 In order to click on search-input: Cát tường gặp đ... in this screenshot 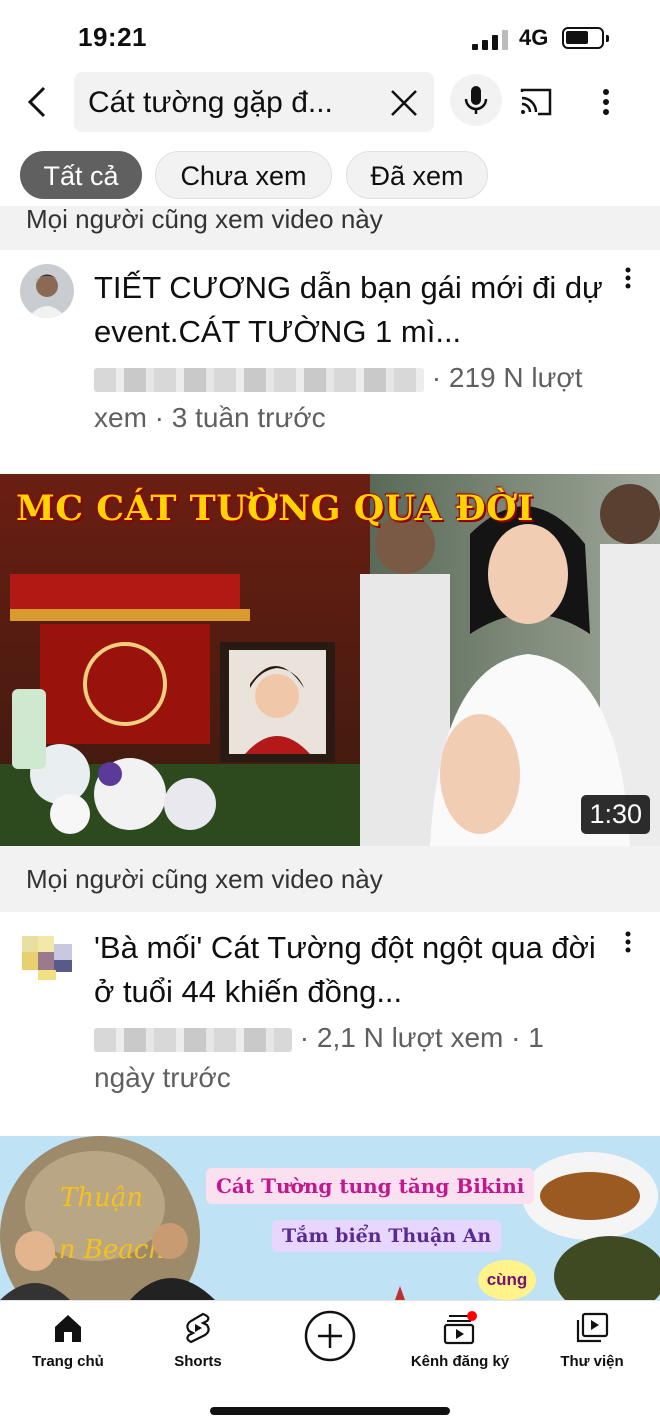, I will do `click(254, 102)`.